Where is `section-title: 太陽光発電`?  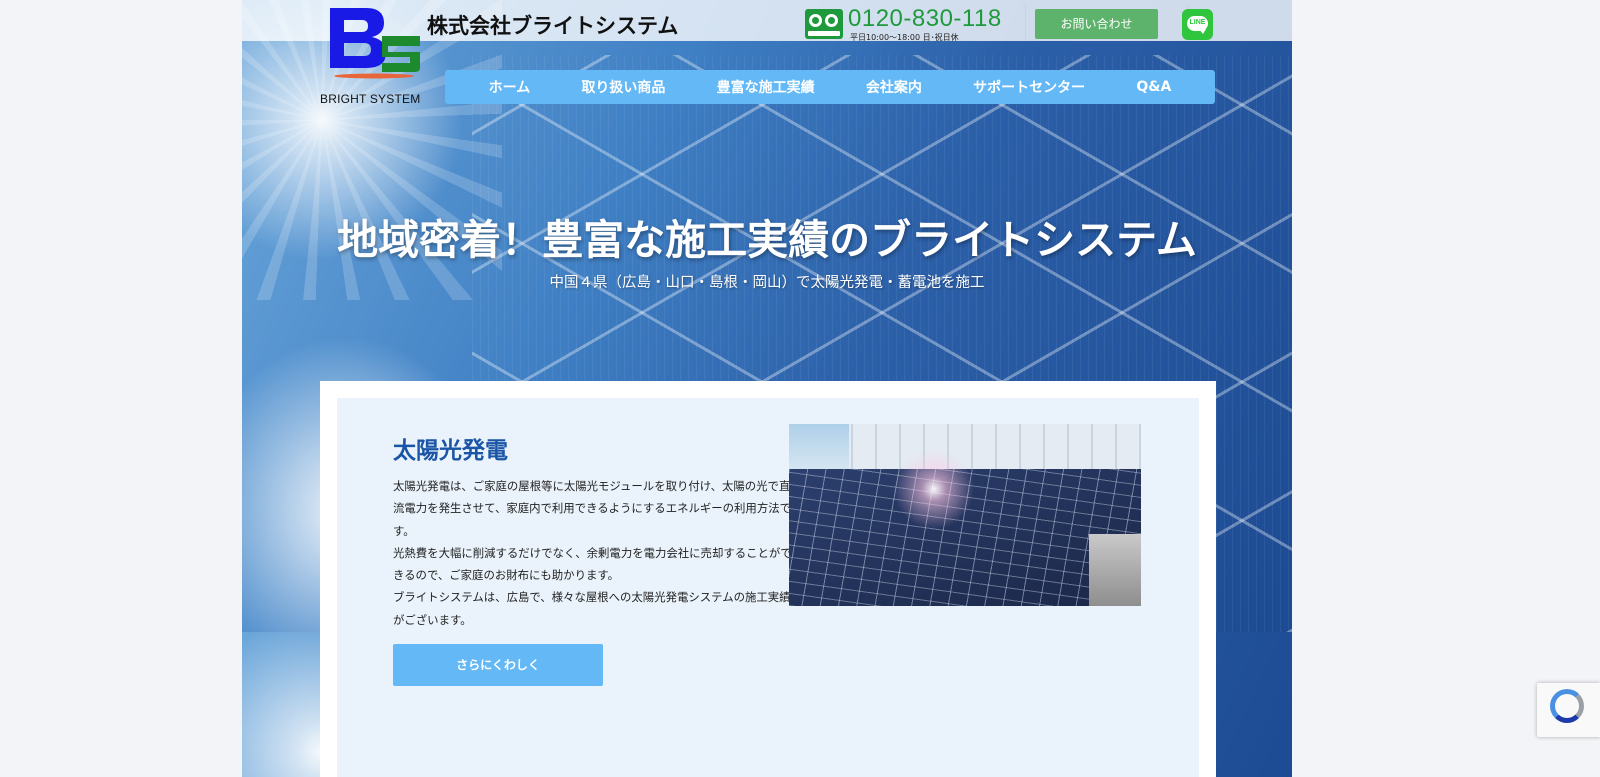 section-title: 太陽光発電 is located at coordinates (450, 451).